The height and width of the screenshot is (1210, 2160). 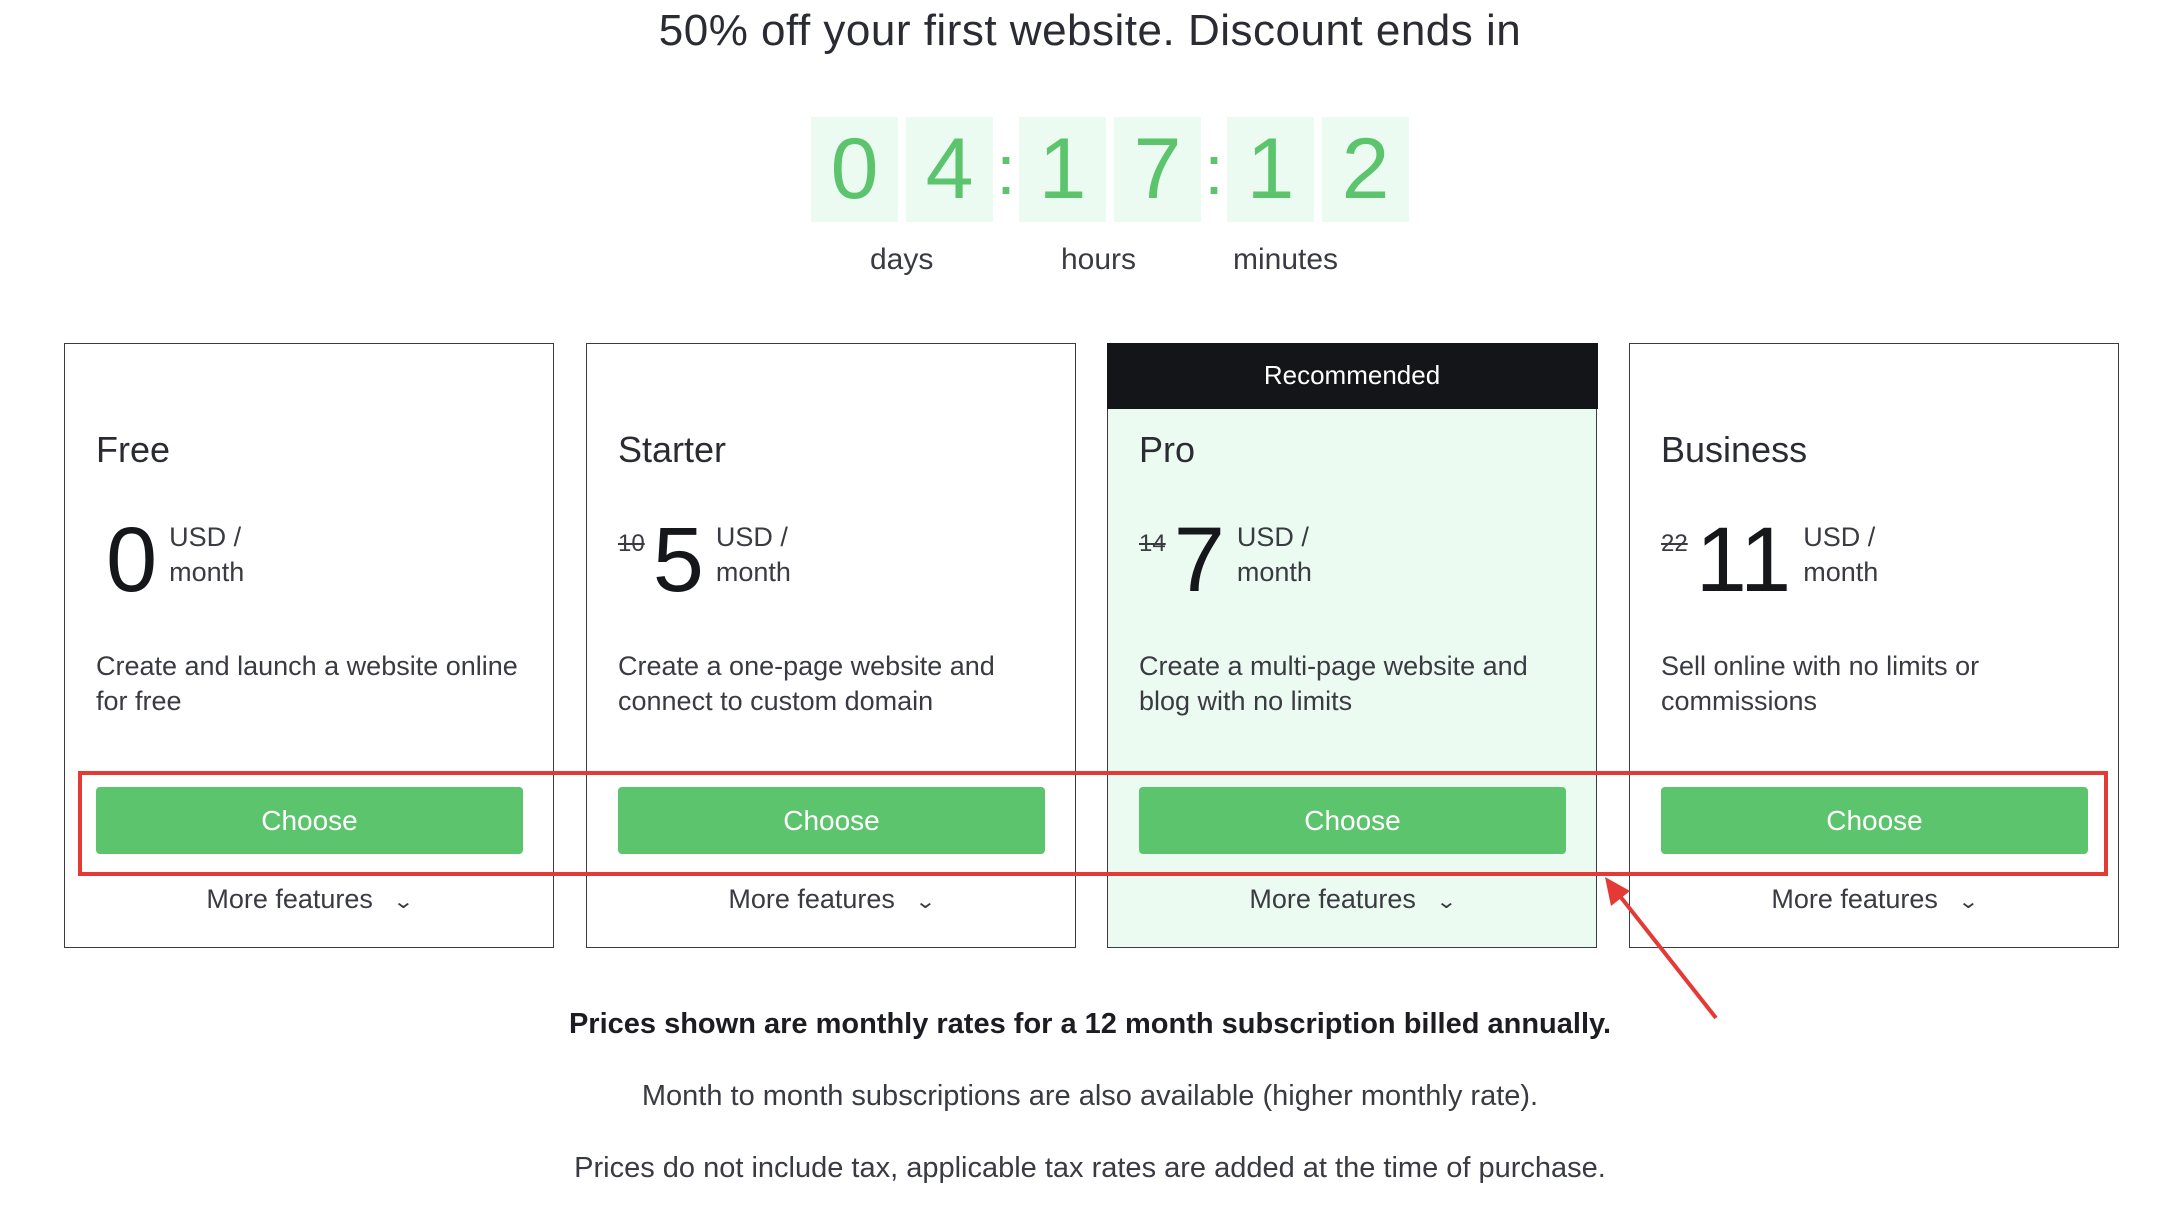 I want to click on choose-starter-button: Choose, so click(x=831, y=820).